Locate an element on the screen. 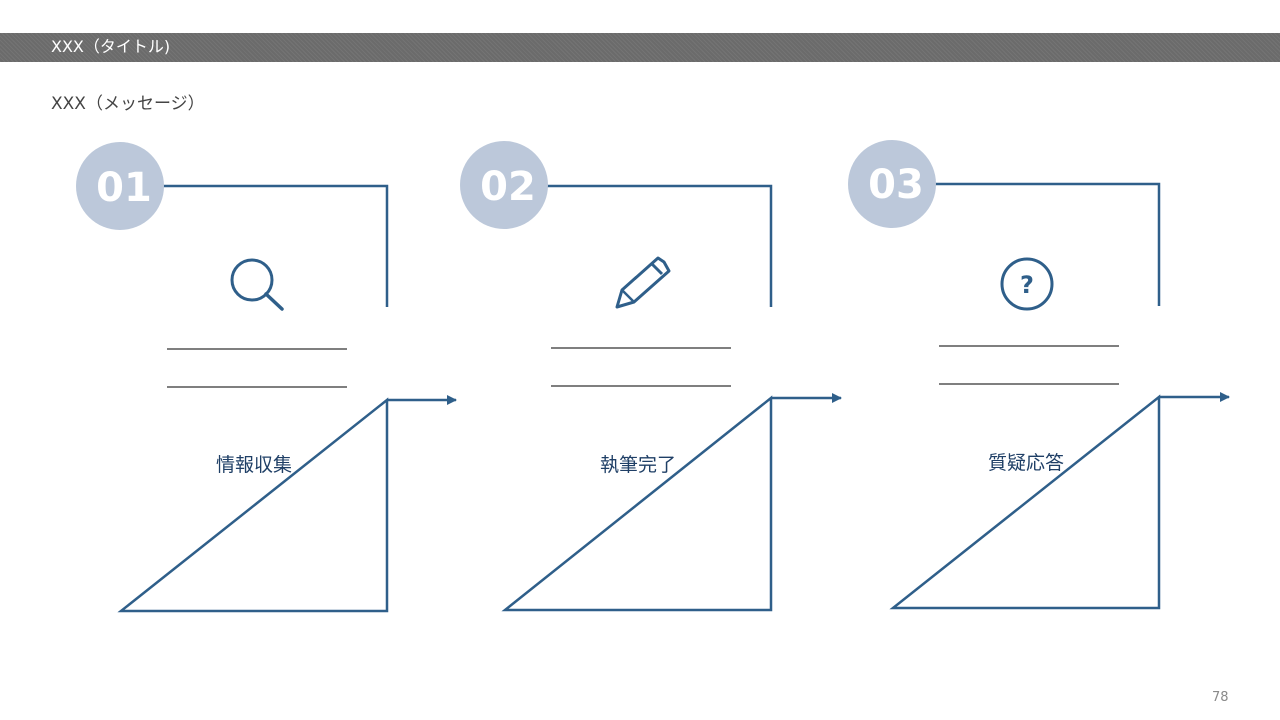 This screenshot has height=720, width=1280. question-icon: ? is located at coordinates (1027, 284).